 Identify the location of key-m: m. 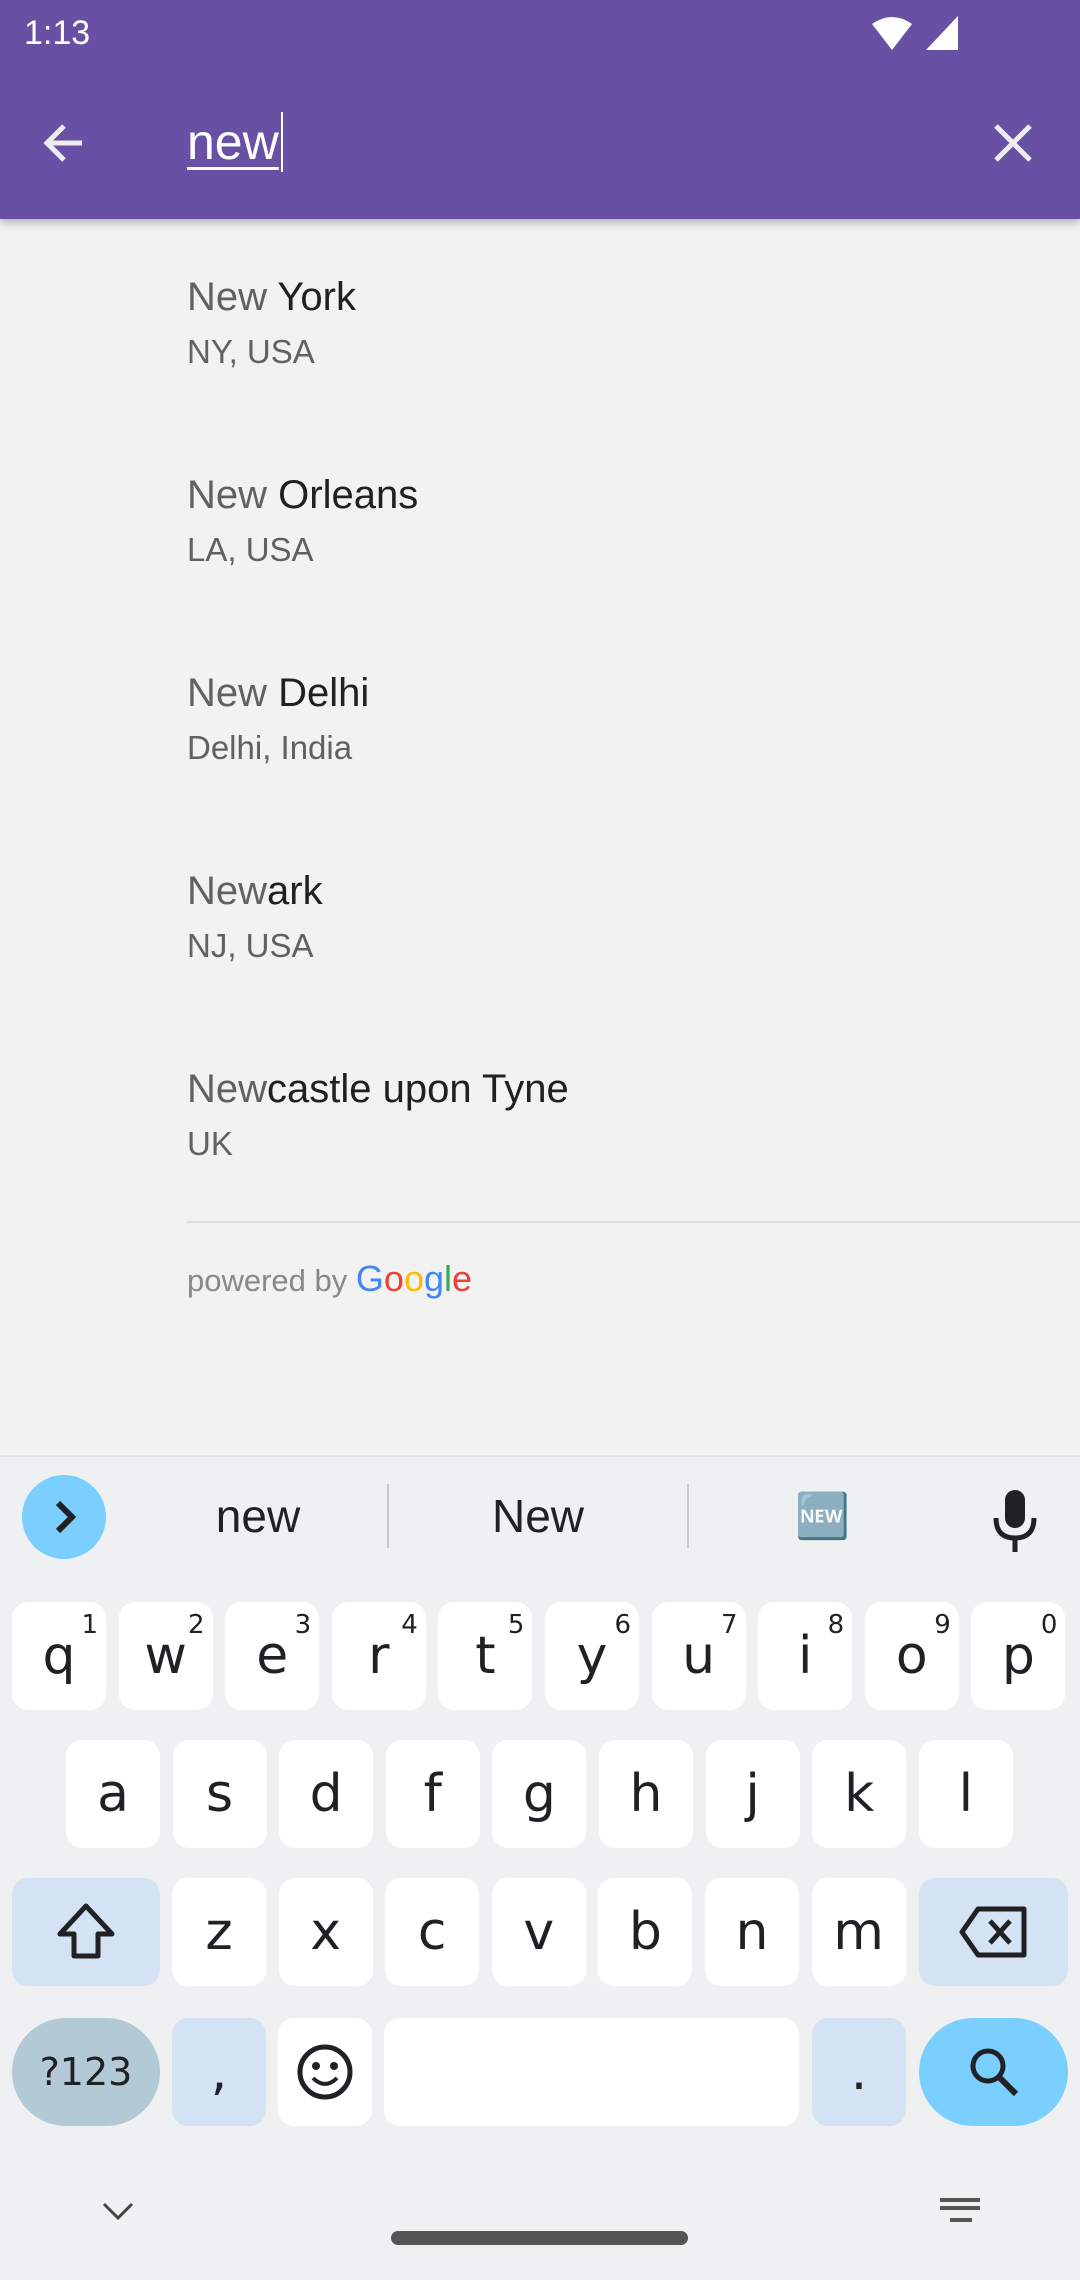
(858, 1932).